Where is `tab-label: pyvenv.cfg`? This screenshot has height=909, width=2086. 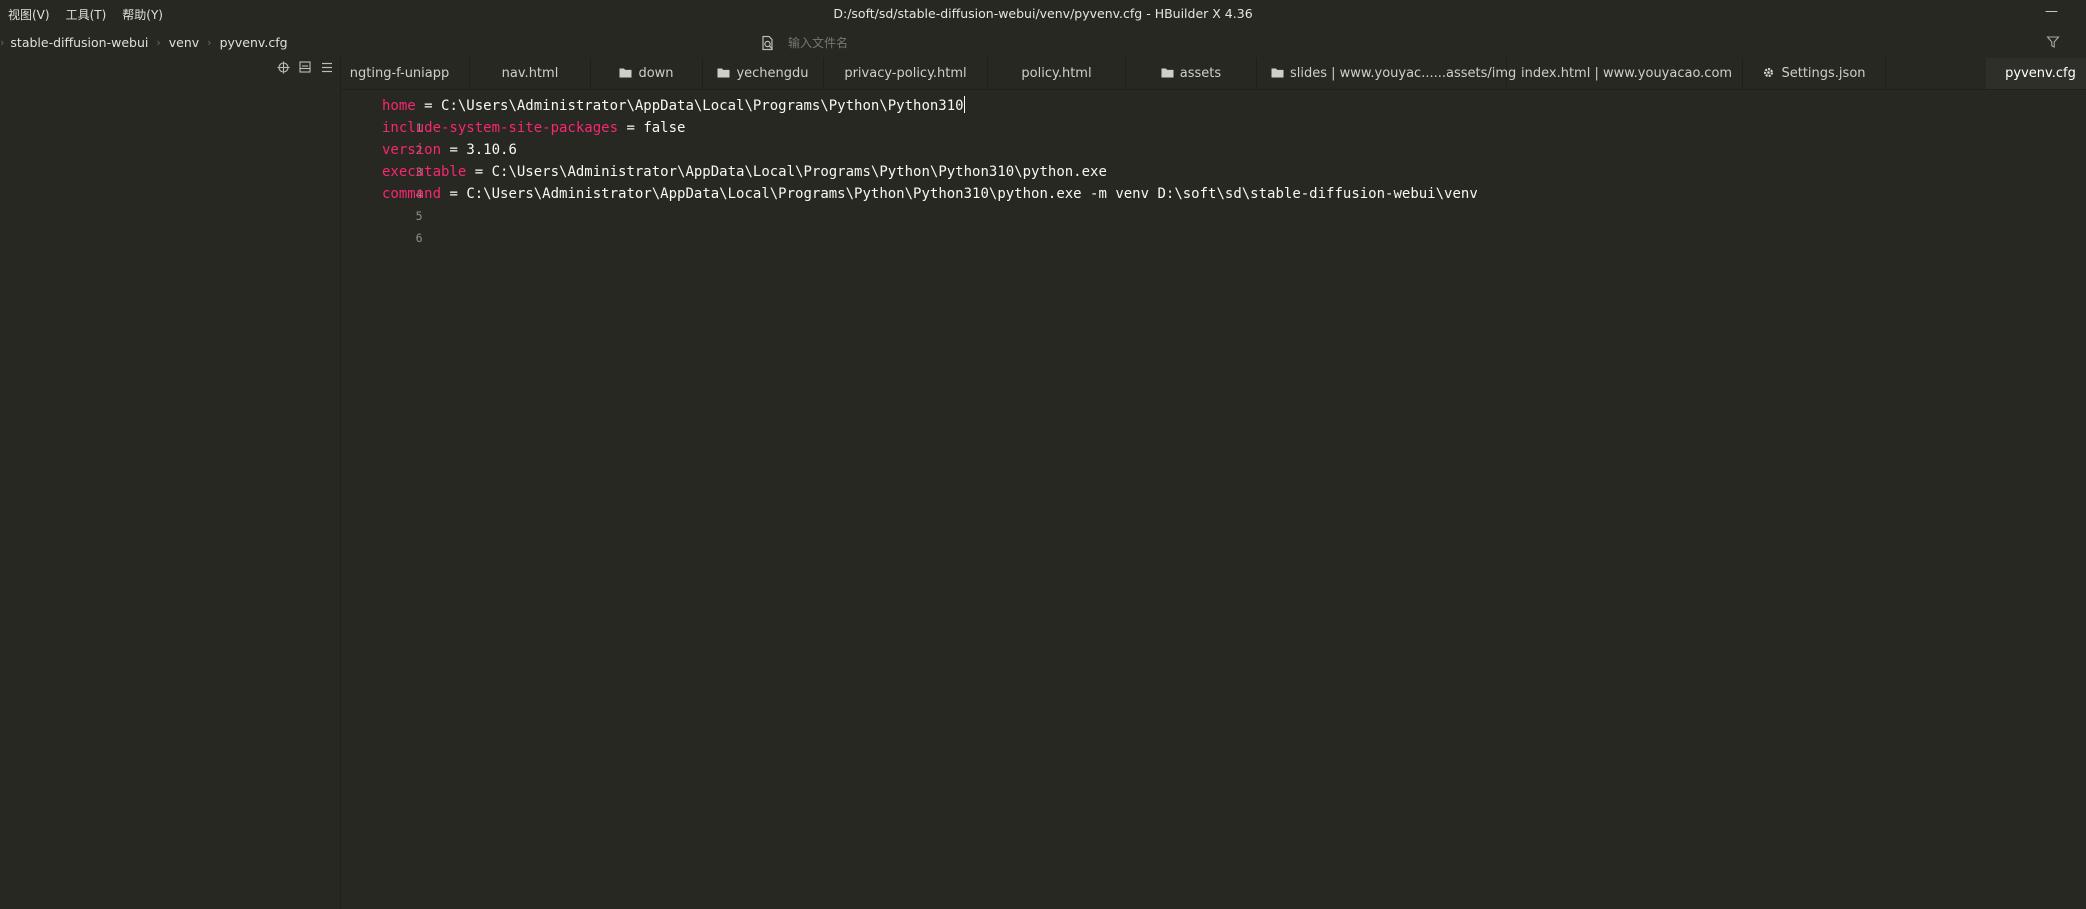 tab-label: pyvenv.cfg is located at coordinates (2040, 73).